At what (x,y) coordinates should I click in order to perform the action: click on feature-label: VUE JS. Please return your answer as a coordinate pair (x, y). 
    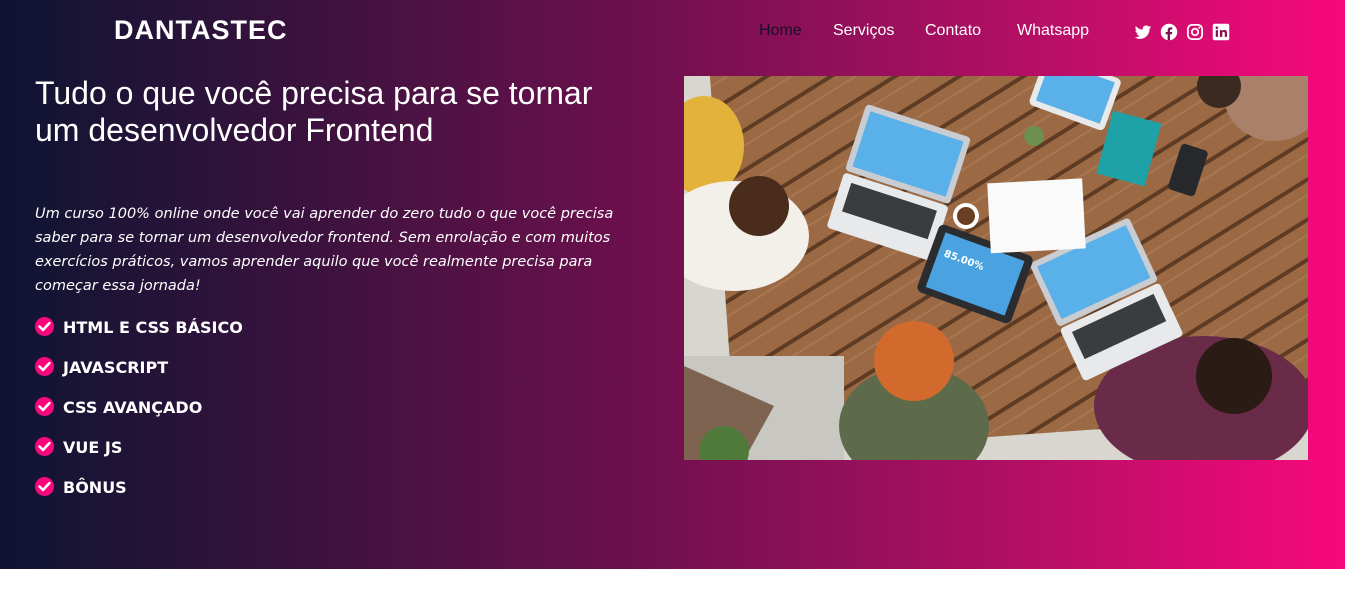
    Looking at the image, I should click on (93, 447).